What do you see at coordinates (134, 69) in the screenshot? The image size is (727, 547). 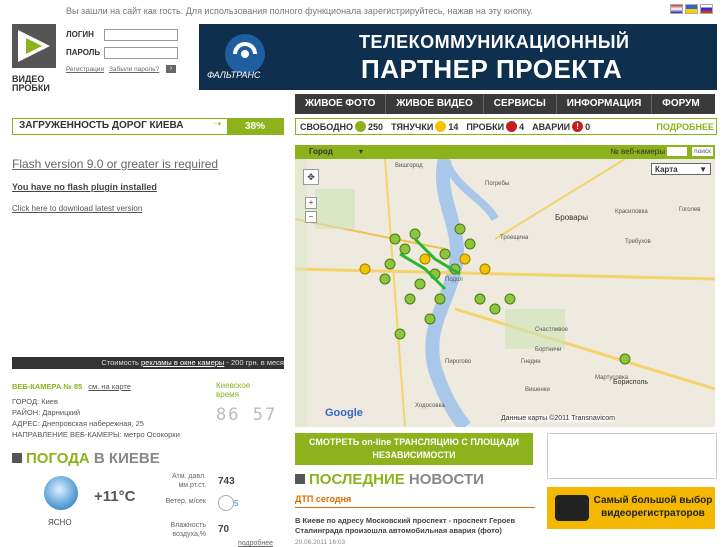 I see `forgot-password-link: Забыли пароль?` at bounding box center [134, 69].